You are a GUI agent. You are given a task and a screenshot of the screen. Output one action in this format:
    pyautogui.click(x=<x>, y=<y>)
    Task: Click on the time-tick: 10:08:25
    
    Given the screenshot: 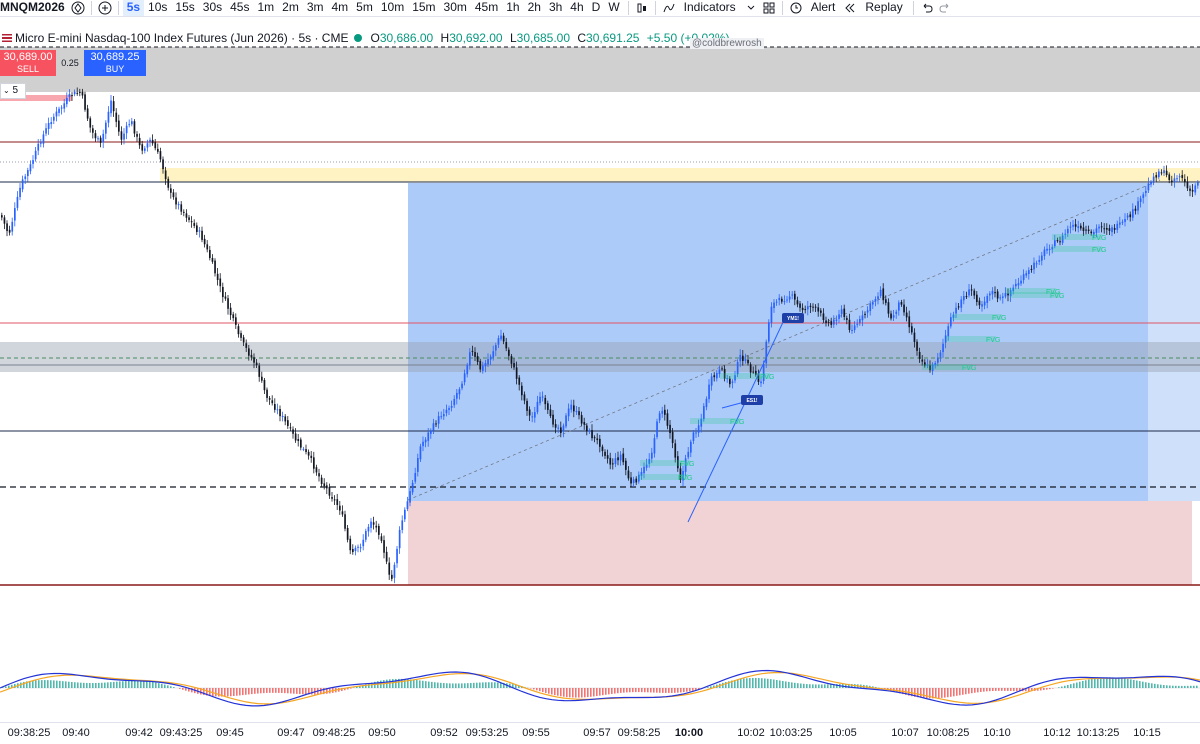 What is the action you would take?
    pyautogui.click(x=948, y=733)
    